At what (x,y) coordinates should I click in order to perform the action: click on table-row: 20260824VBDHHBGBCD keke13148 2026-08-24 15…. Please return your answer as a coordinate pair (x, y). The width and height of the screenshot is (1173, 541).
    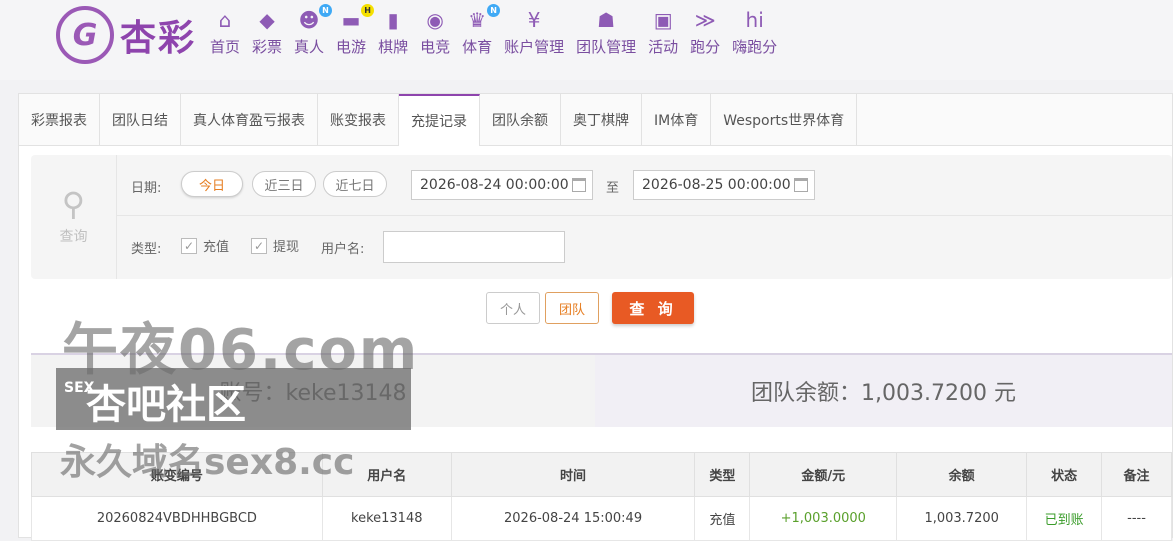
    Looking at the image, I should click on (601, 518).